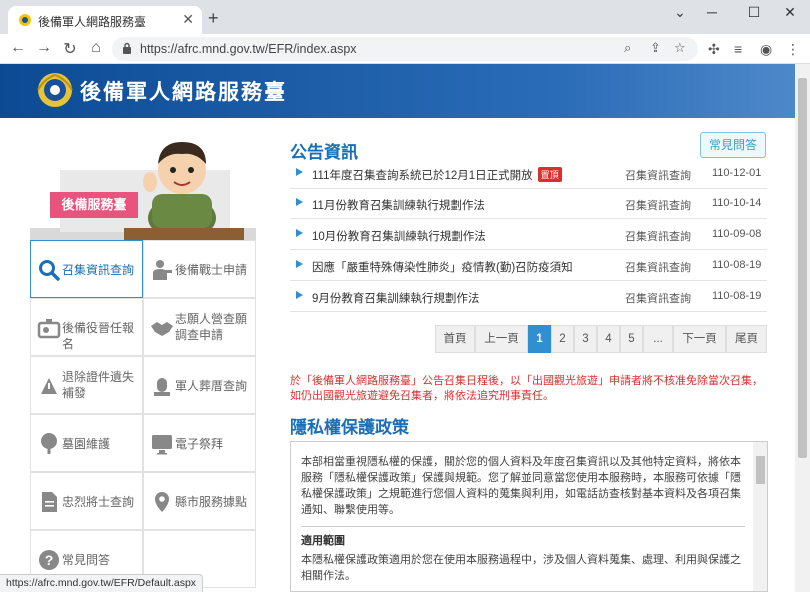 The width and height of the screenshot is (810, 592). I want to click on screen-icon, so click(162, 445).